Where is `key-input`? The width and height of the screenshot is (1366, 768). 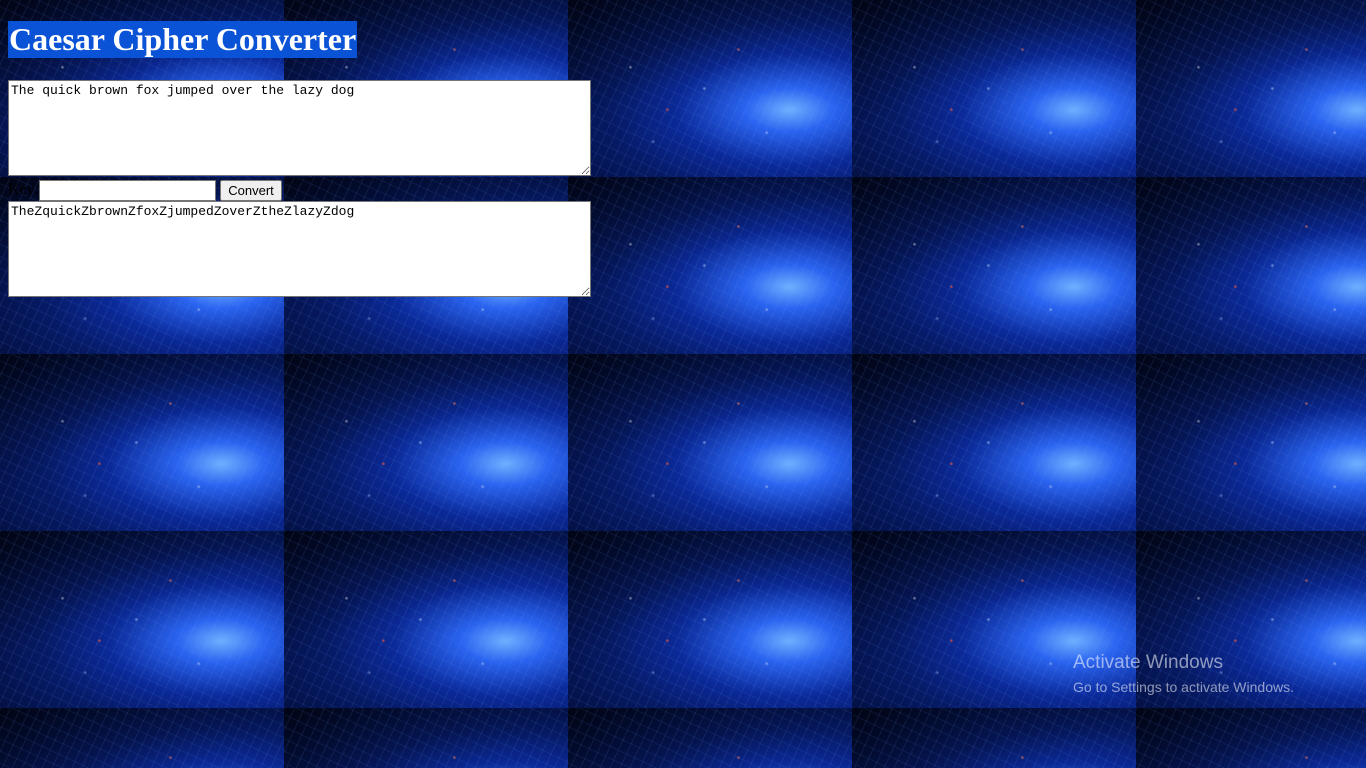
key-input is located at coordinates (127, 190).